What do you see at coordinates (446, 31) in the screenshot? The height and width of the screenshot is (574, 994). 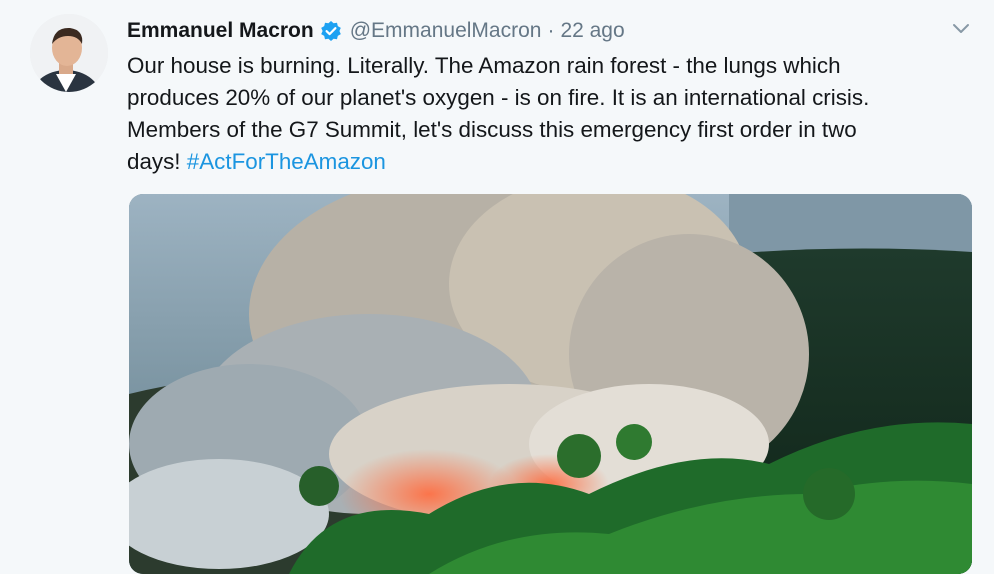 I see `user-handle: @EmmanuelMacron` at bounding box center [446, 31].